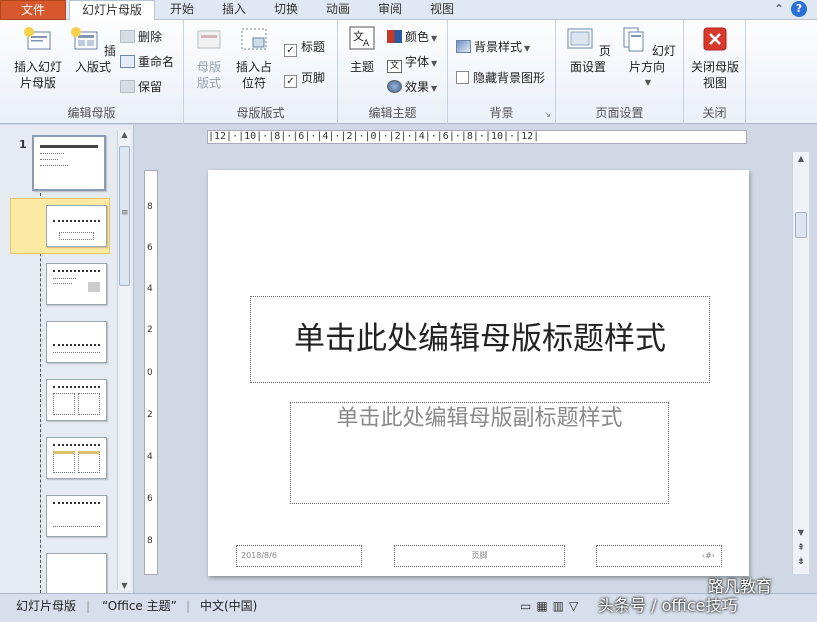  I want to click on group-edit-theme: 文A 主题 颜色 ▼ 文字体 ▼ 效果 ▼ 编辑主题, so click(393, 72).